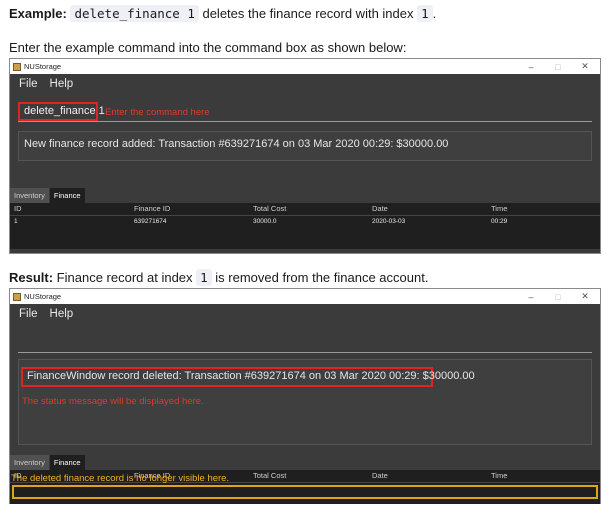 This screenshot has height=520, width=610. Describe the element at coordinates (157, 112) in the screenshot. I see `command-note: Enter the command here` at that location.